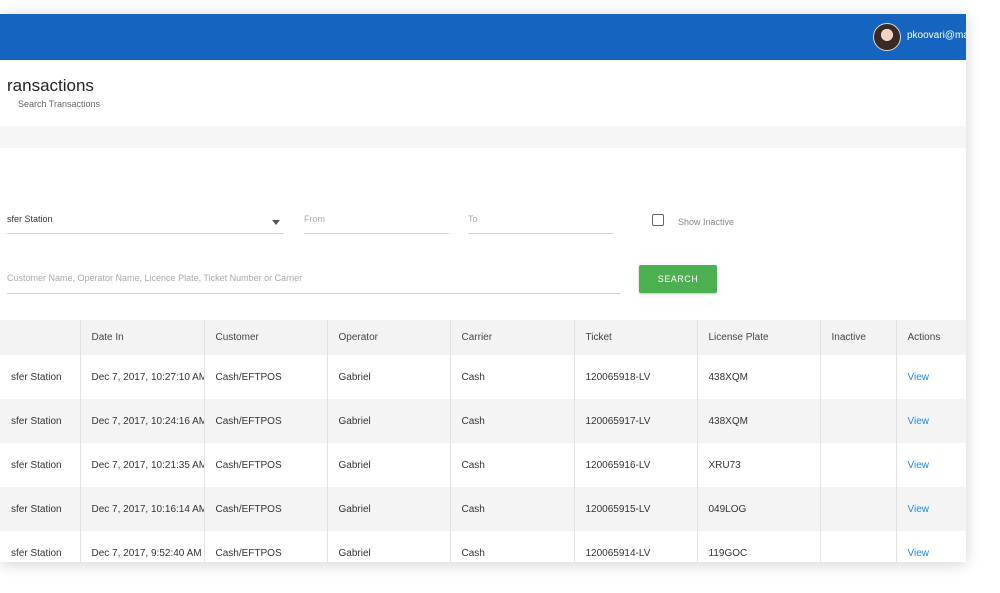 The width and height of the screenshot is (1000, 593). What do you see at coordinates (30, 219) in the screenshot?
I see `station-select-value: sfer Station` at bounding box center [30, 219].